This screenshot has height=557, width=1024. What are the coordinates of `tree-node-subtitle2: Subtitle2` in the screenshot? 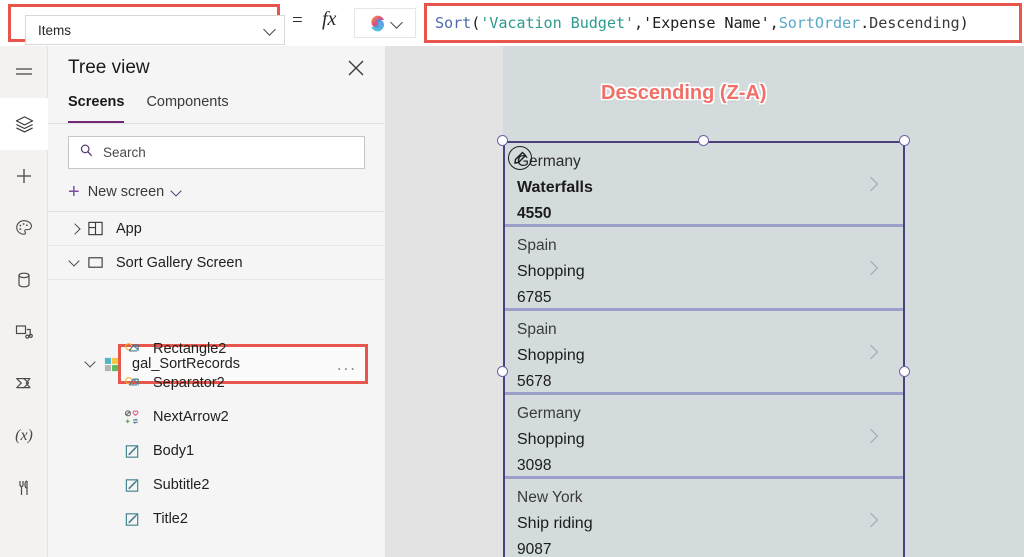 It's located at (216, 485).